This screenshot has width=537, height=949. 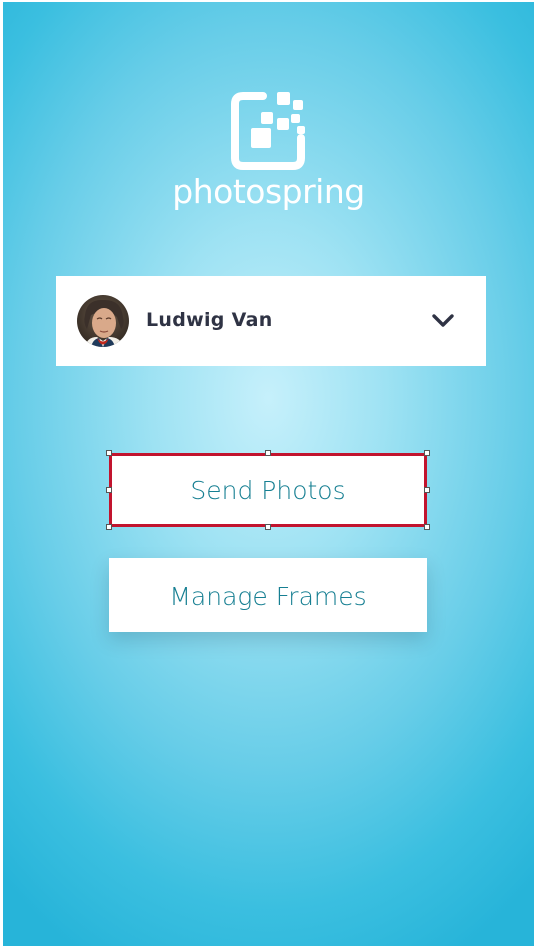 I want to click on photospring-logo-icon, so click(x=268, y=131).